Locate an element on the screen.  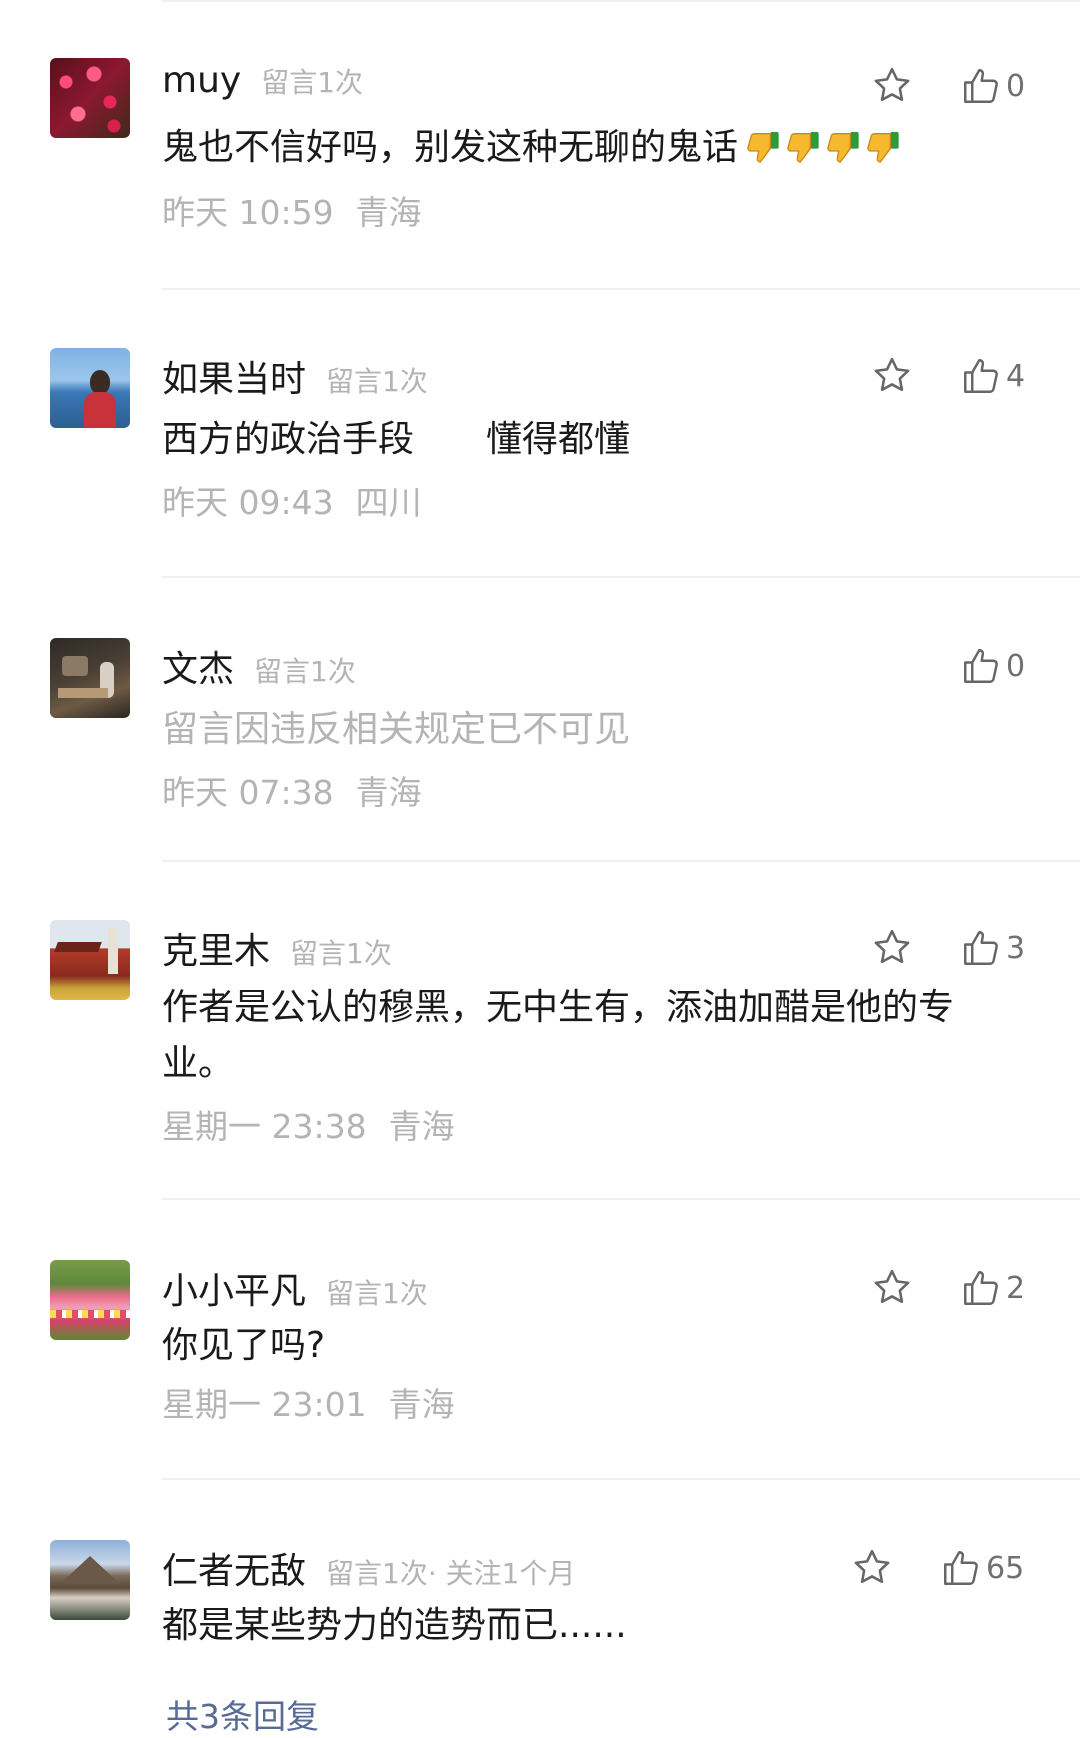
comment-item: 如果当时 留言1次 4 西方的政治手段 懂得都懂 昨天 09:43 四川 is located at coordinates (540, 463).